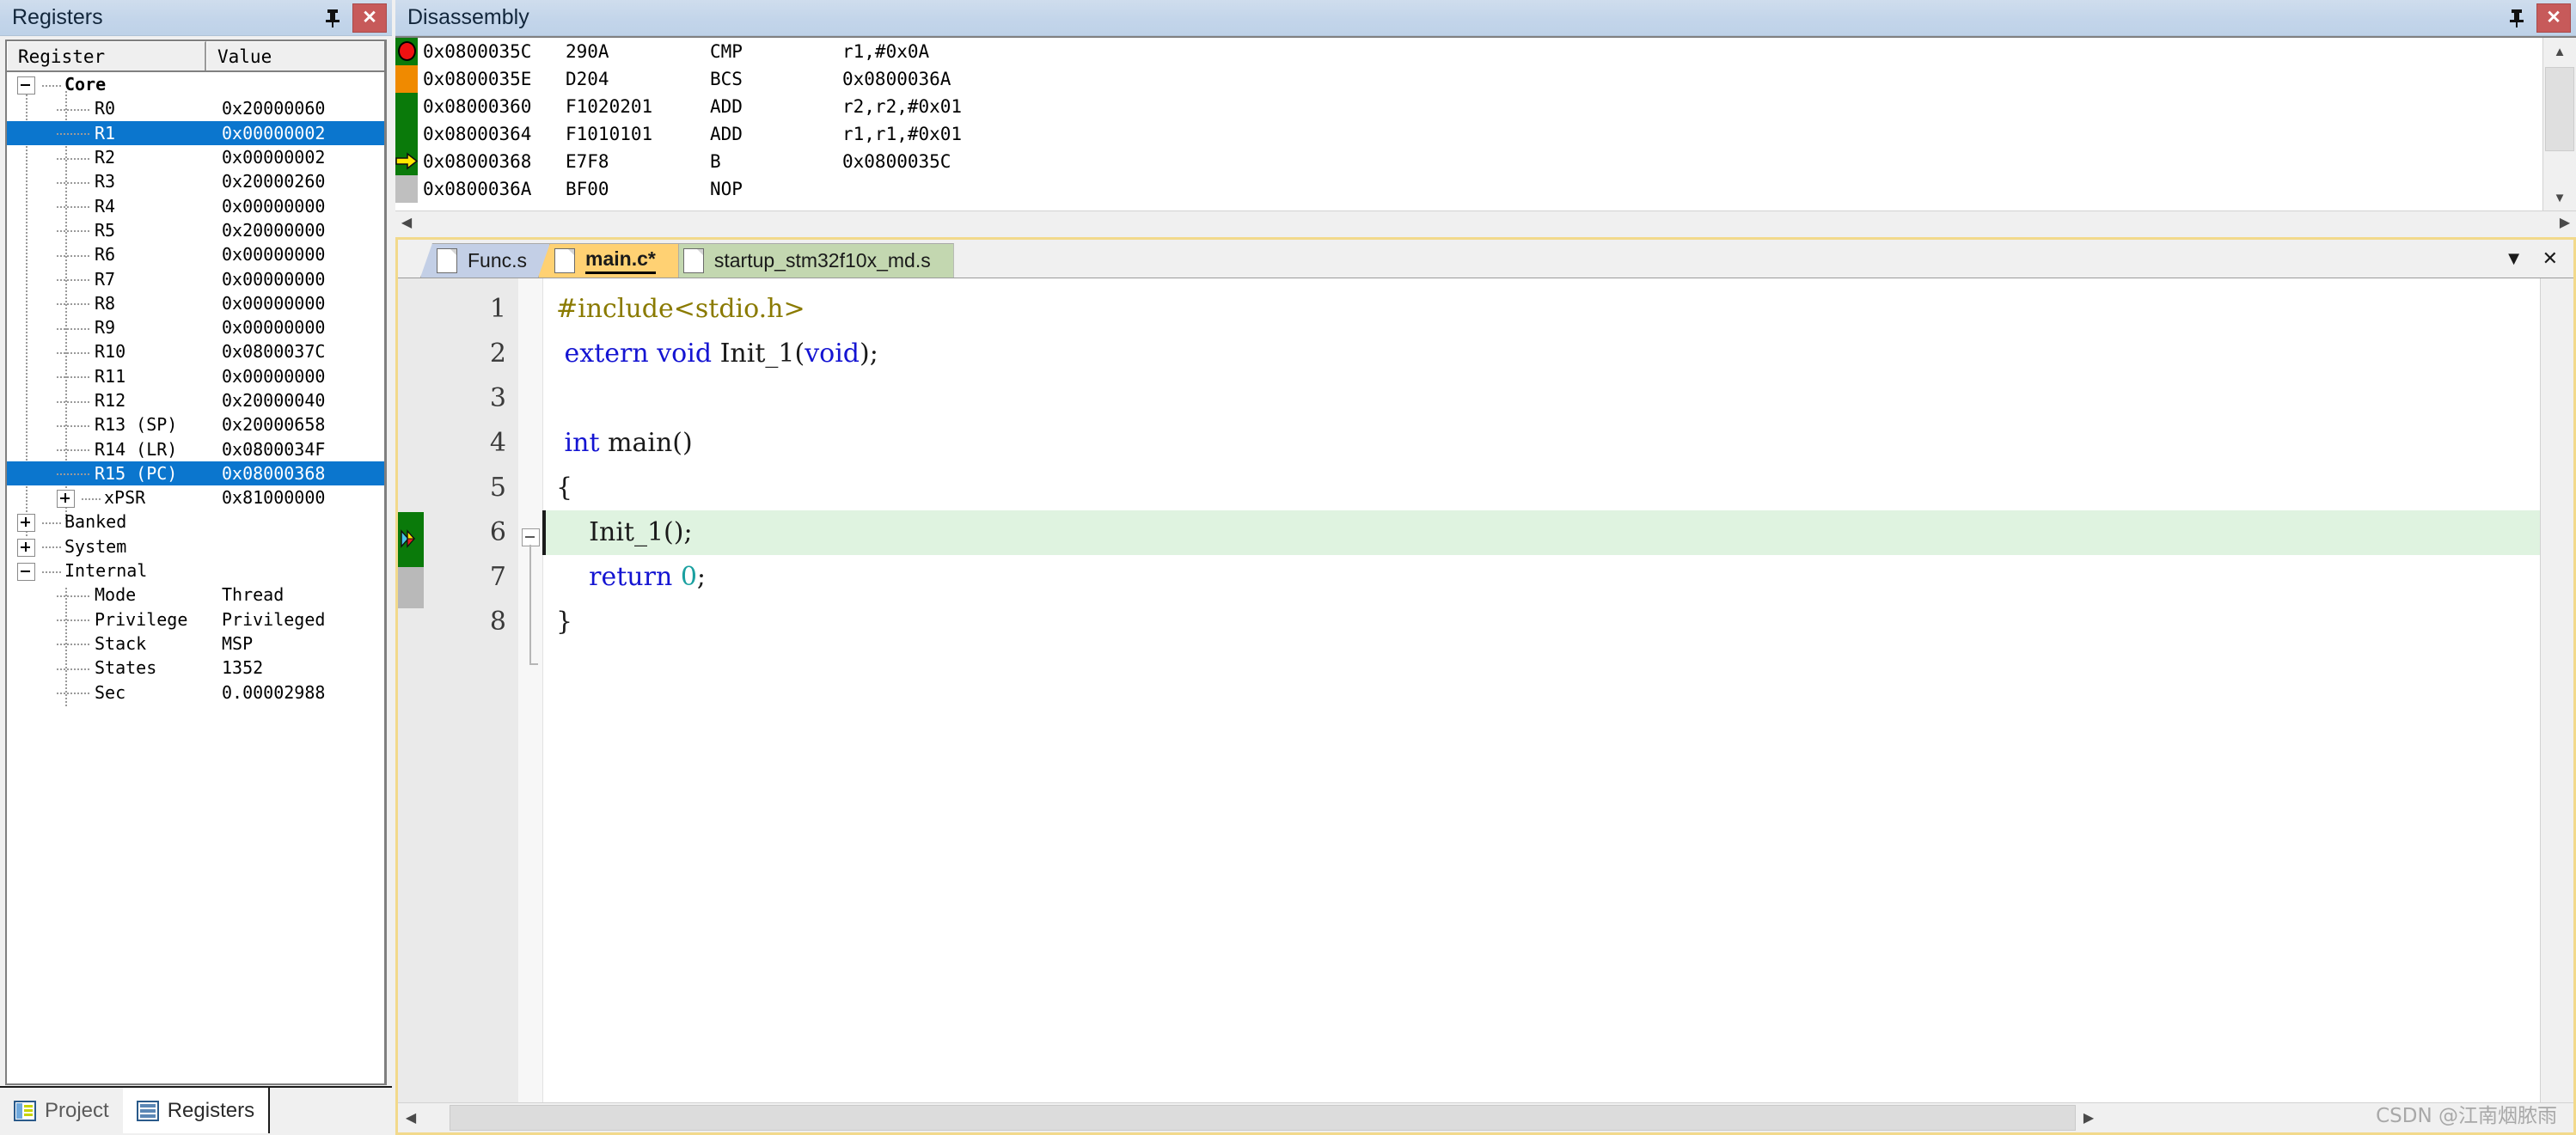  I want to click on disassembly-vertical-scrollbar: ▲ ▼, so click(2559, 124).